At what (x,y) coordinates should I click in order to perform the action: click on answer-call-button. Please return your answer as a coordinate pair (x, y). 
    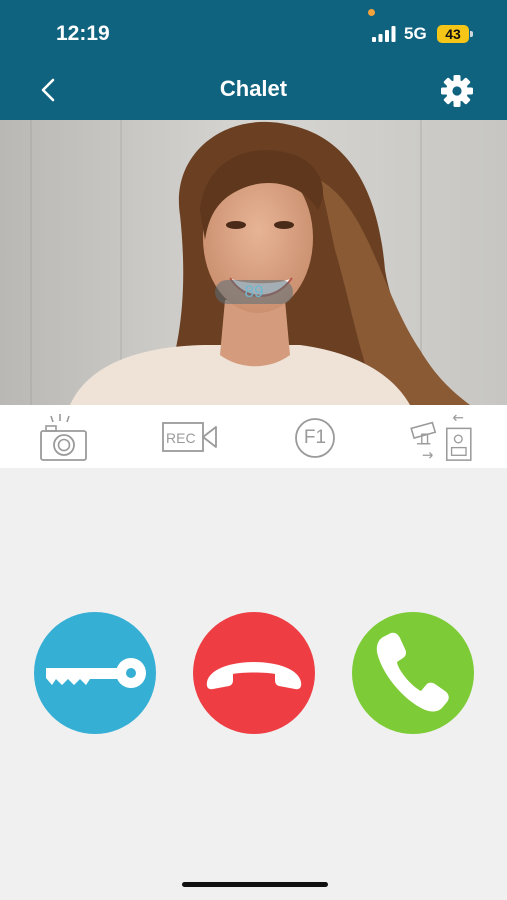
    Looking at the image, I should click on (413, 673).